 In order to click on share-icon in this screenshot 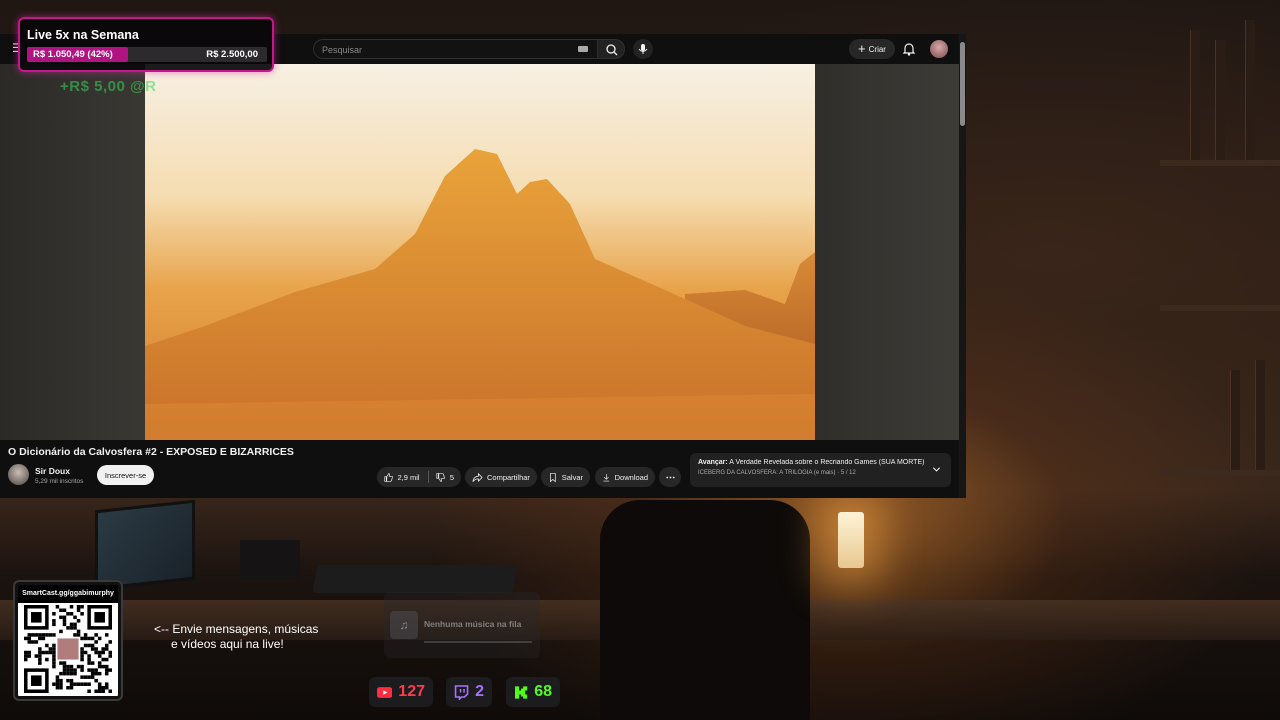, I will do `click(477, 477)`.